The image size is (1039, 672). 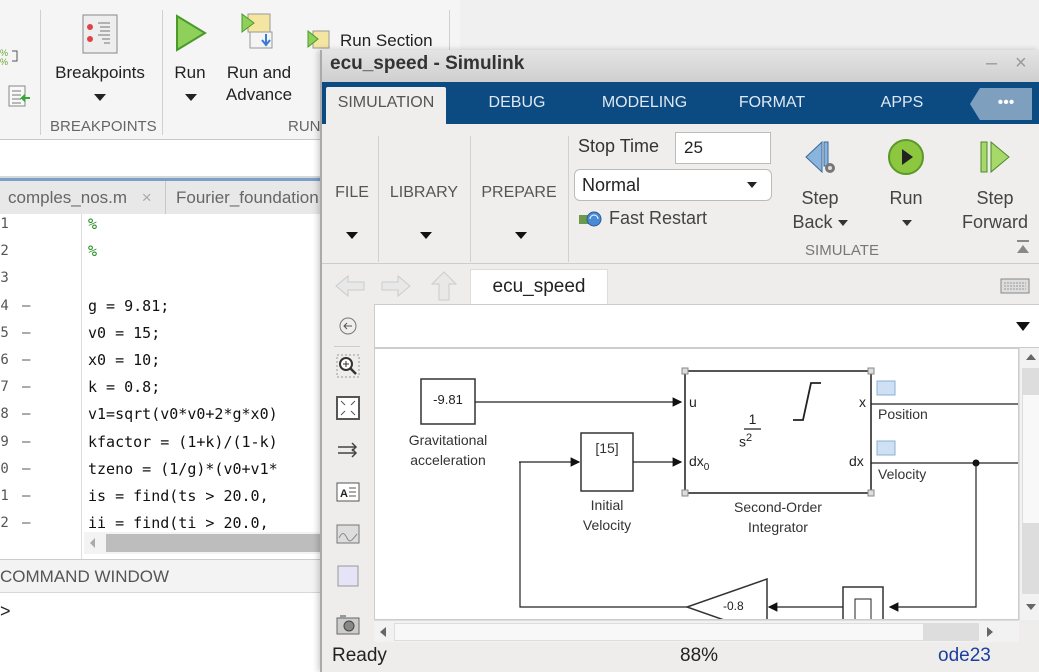 I want to click on area-icon, so click(x=348, y=576).